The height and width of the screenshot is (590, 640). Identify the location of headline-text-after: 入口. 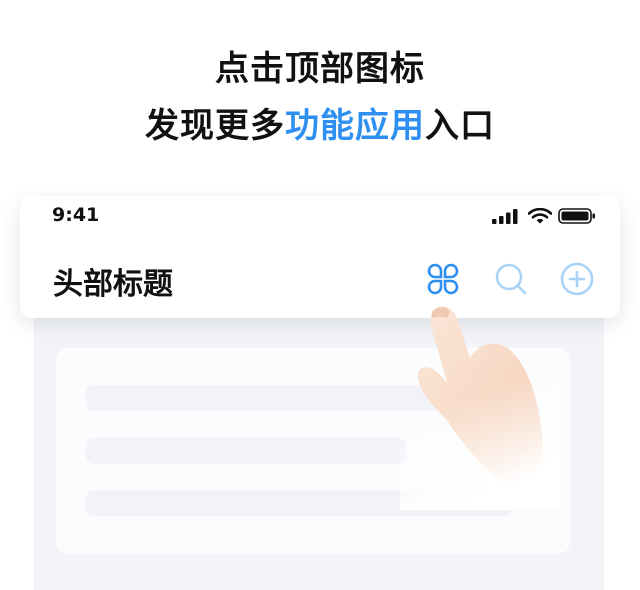
(460, 126).